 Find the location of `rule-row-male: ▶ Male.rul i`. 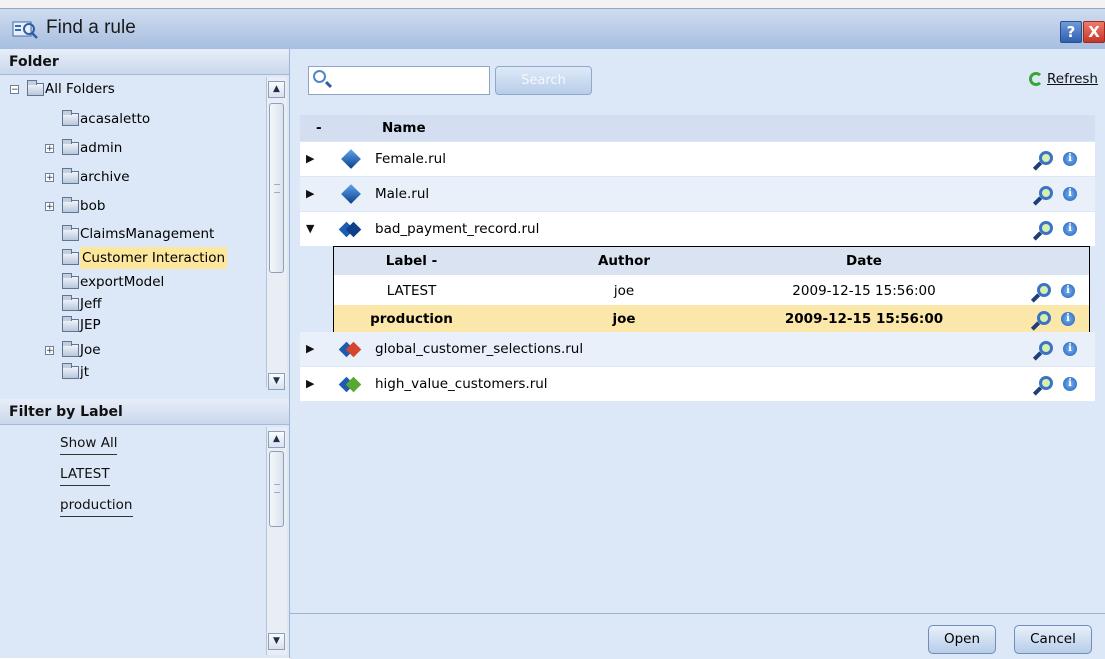

rule-row-male: ▶ Male.rul i is located at coordinates (697, 194).